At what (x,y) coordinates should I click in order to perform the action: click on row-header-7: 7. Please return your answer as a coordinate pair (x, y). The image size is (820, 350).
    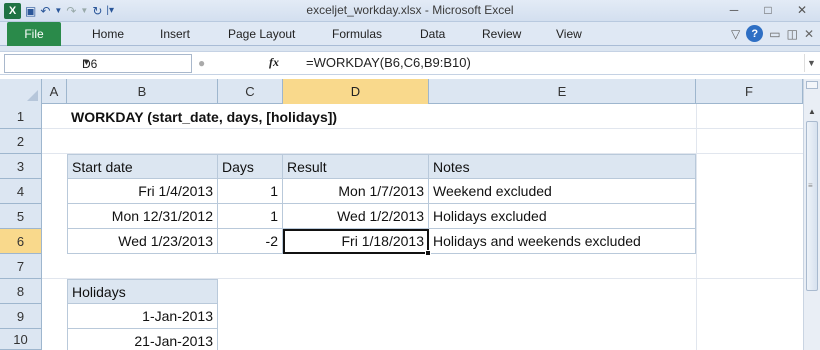
    Looking at the image, I should click on (21, 266).